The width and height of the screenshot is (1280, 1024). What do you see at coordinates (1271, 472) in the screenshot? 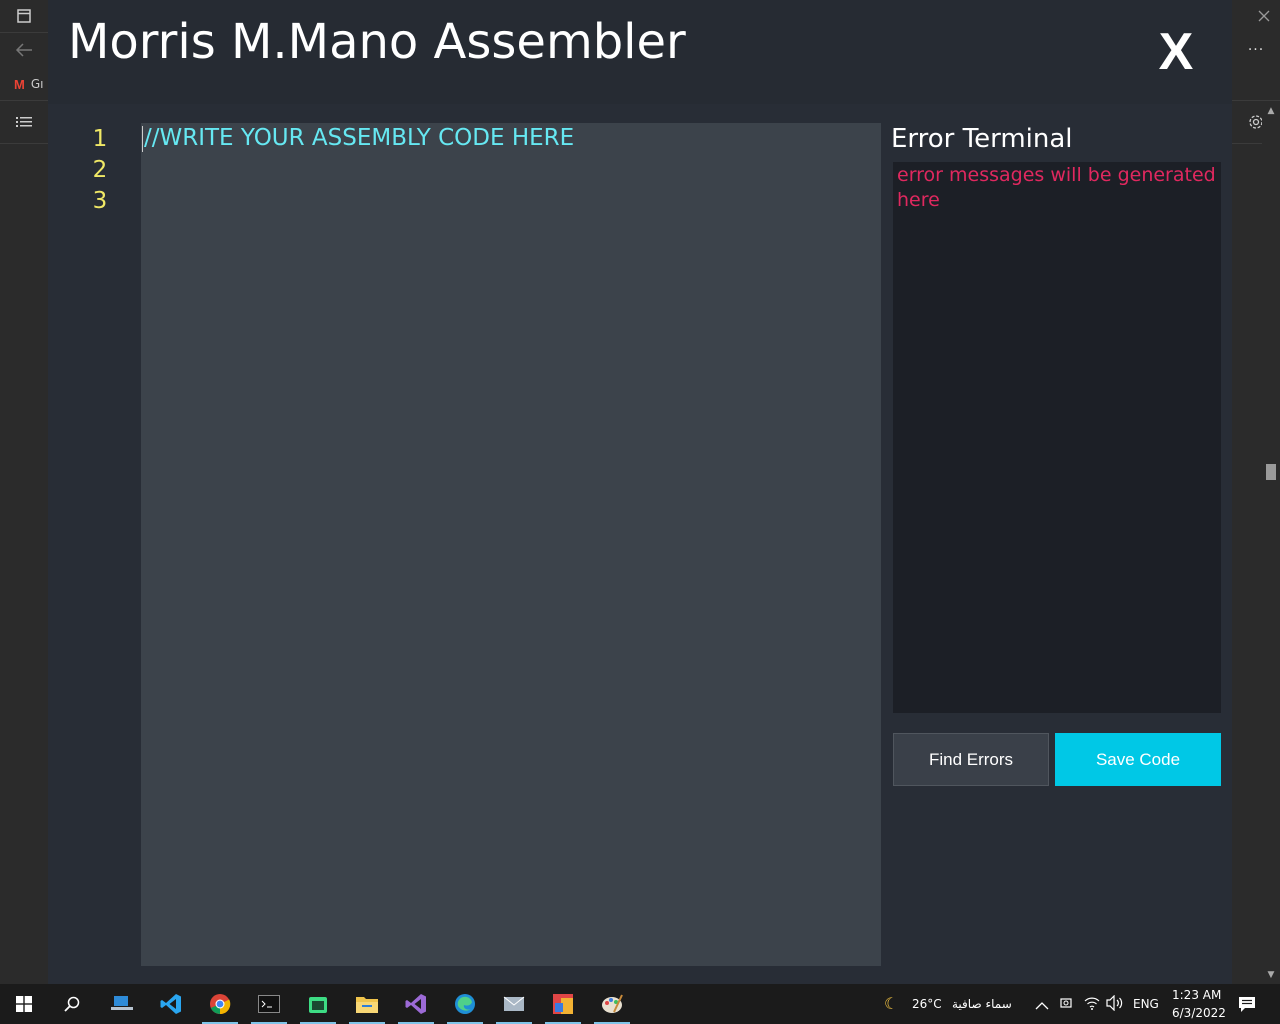
I see `scroll-thumb` at bounding box center [1271, 472].